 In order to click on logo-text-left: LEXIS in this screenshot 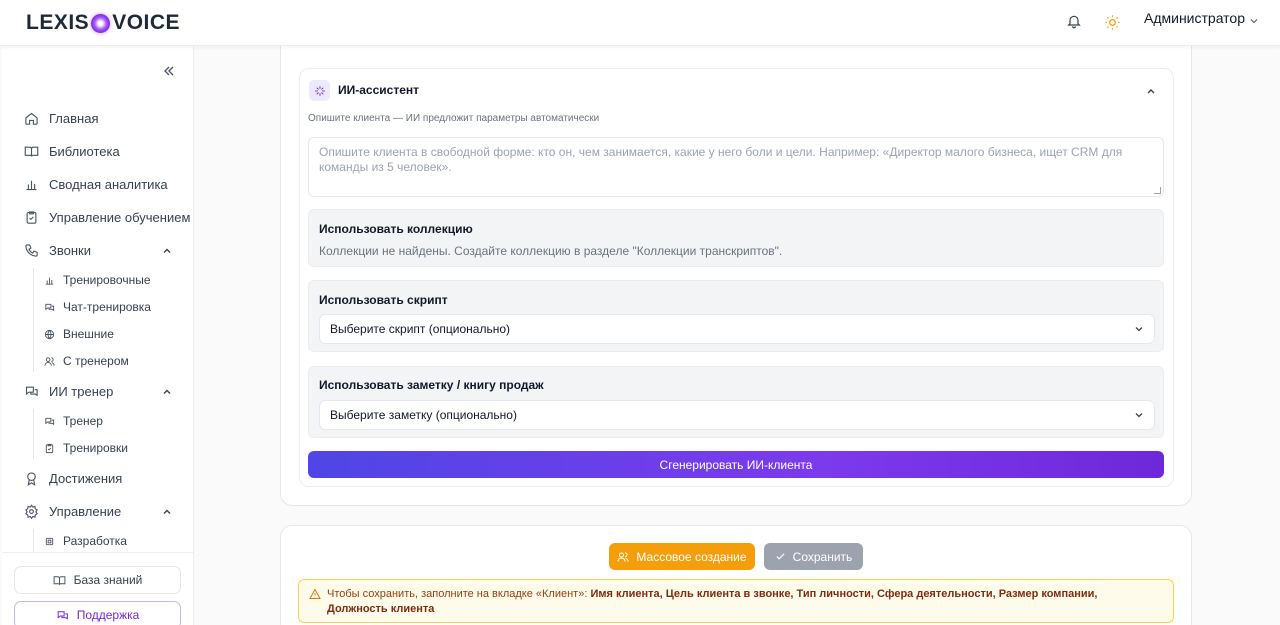, I will do `click(58, 22)`.